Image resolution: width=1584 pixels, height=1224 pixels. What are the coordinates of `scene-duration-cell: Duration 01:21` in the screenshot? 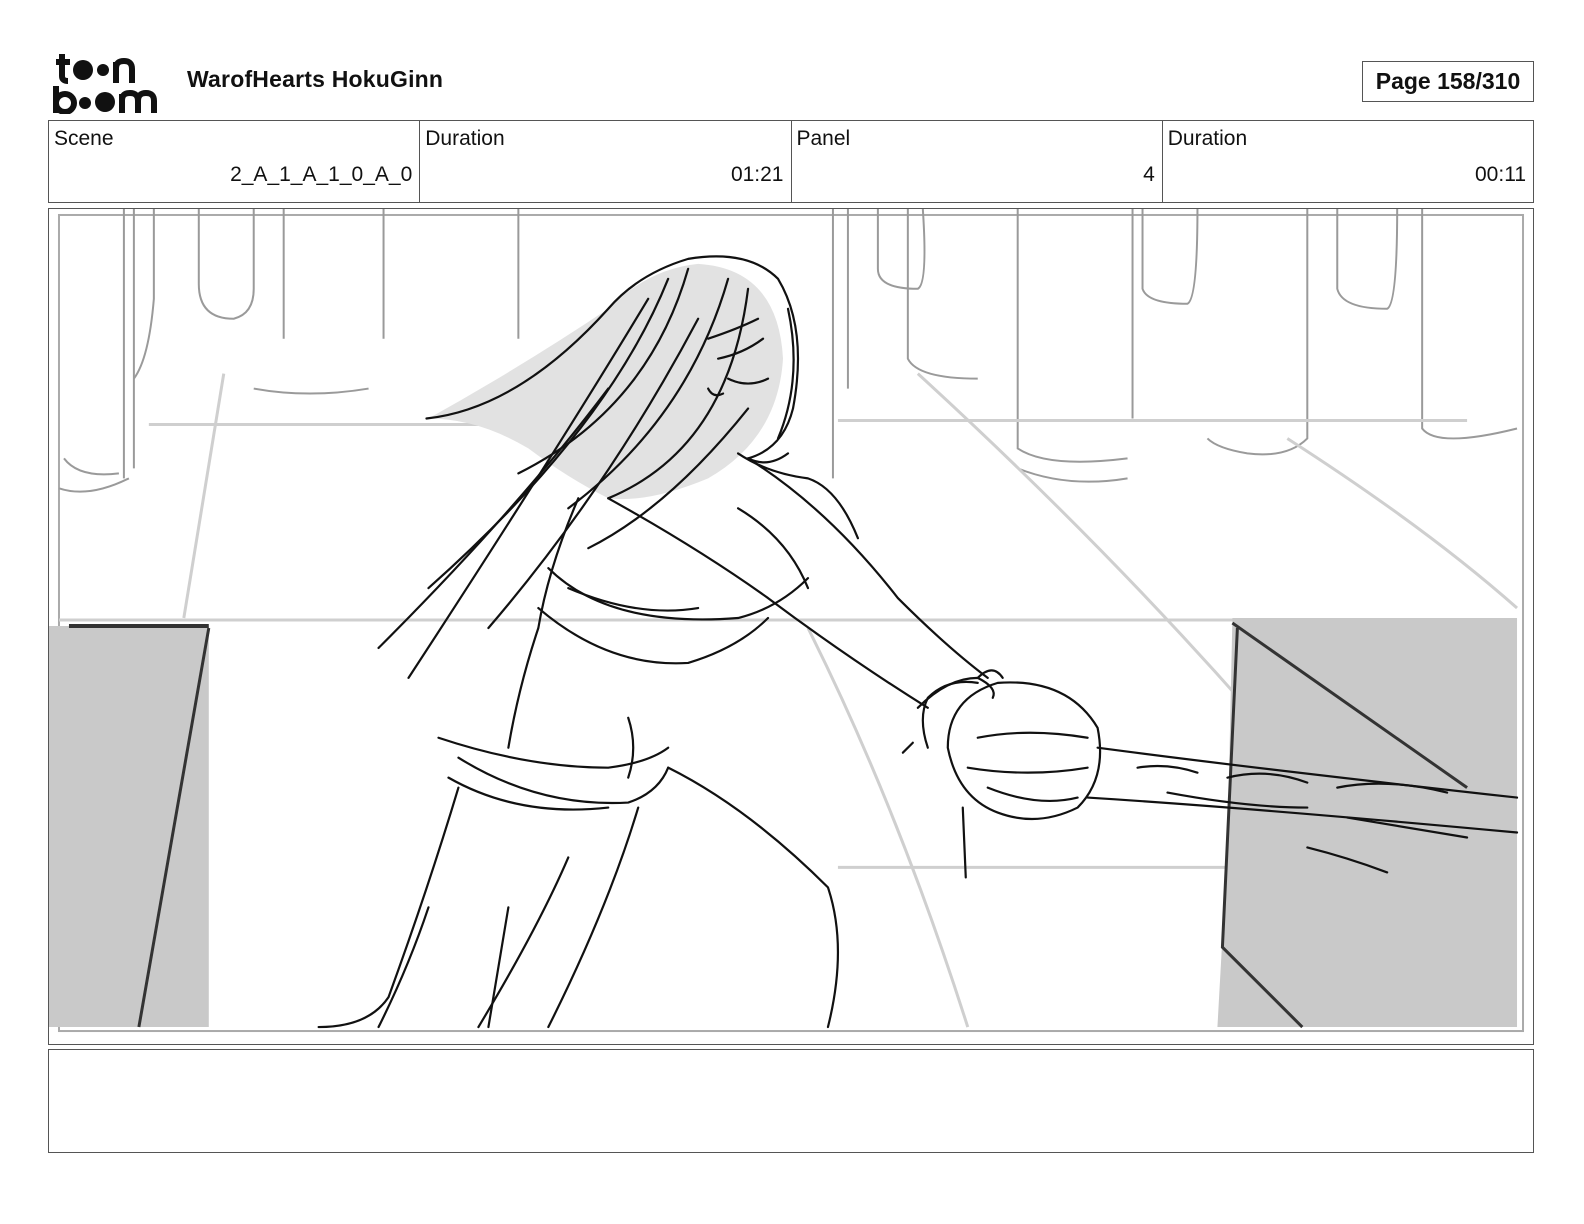 It's located at (606, 161).